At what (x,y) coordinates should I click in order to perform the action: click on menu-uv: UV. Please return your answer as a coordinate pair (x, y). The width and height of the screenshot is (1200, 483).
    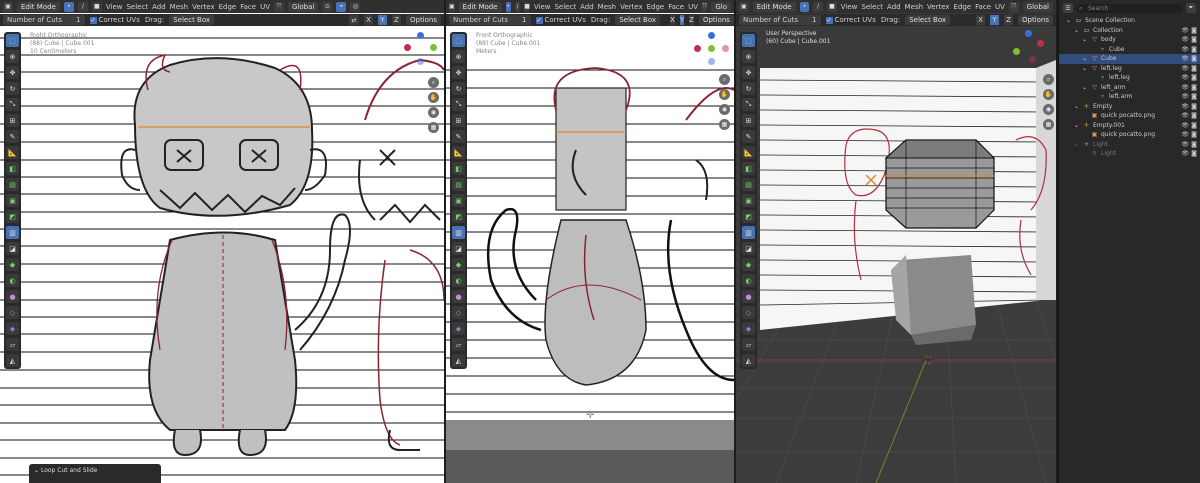
    Looking at the image, I should click on (265, 7).